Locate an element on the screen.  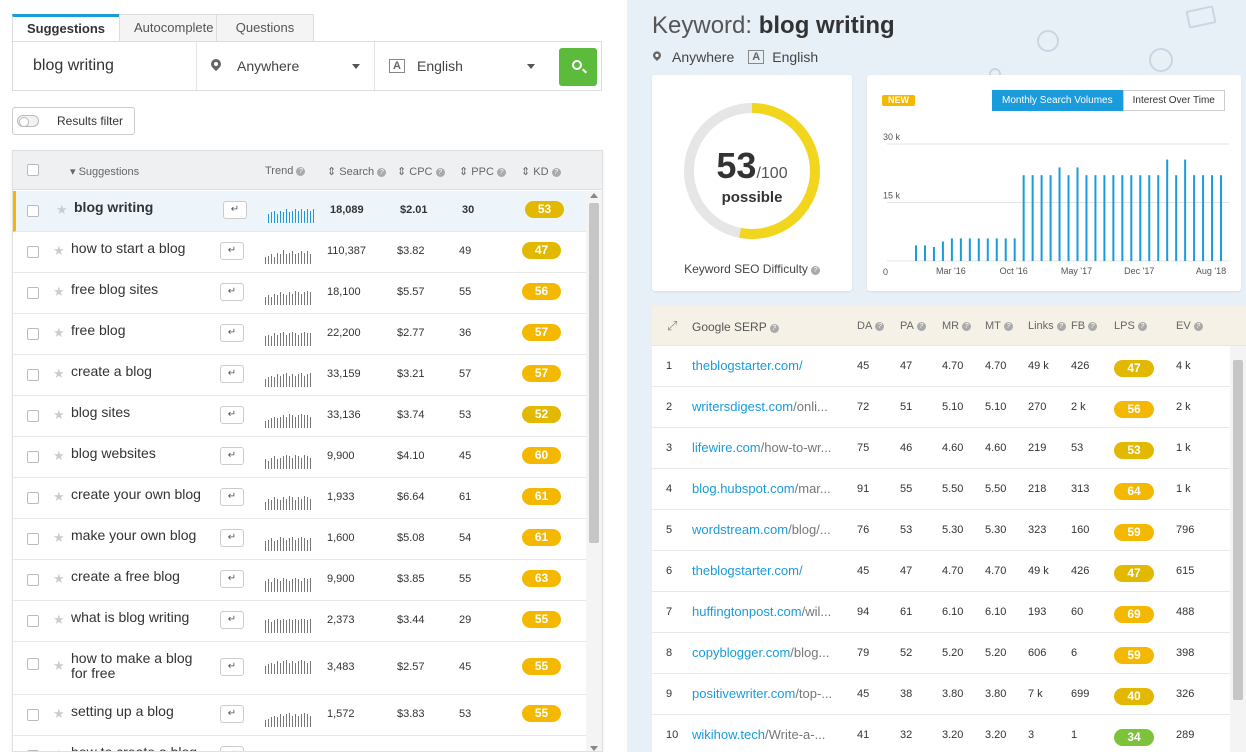
keyword-text: how to start a blog is located at coordinates (141, 248).